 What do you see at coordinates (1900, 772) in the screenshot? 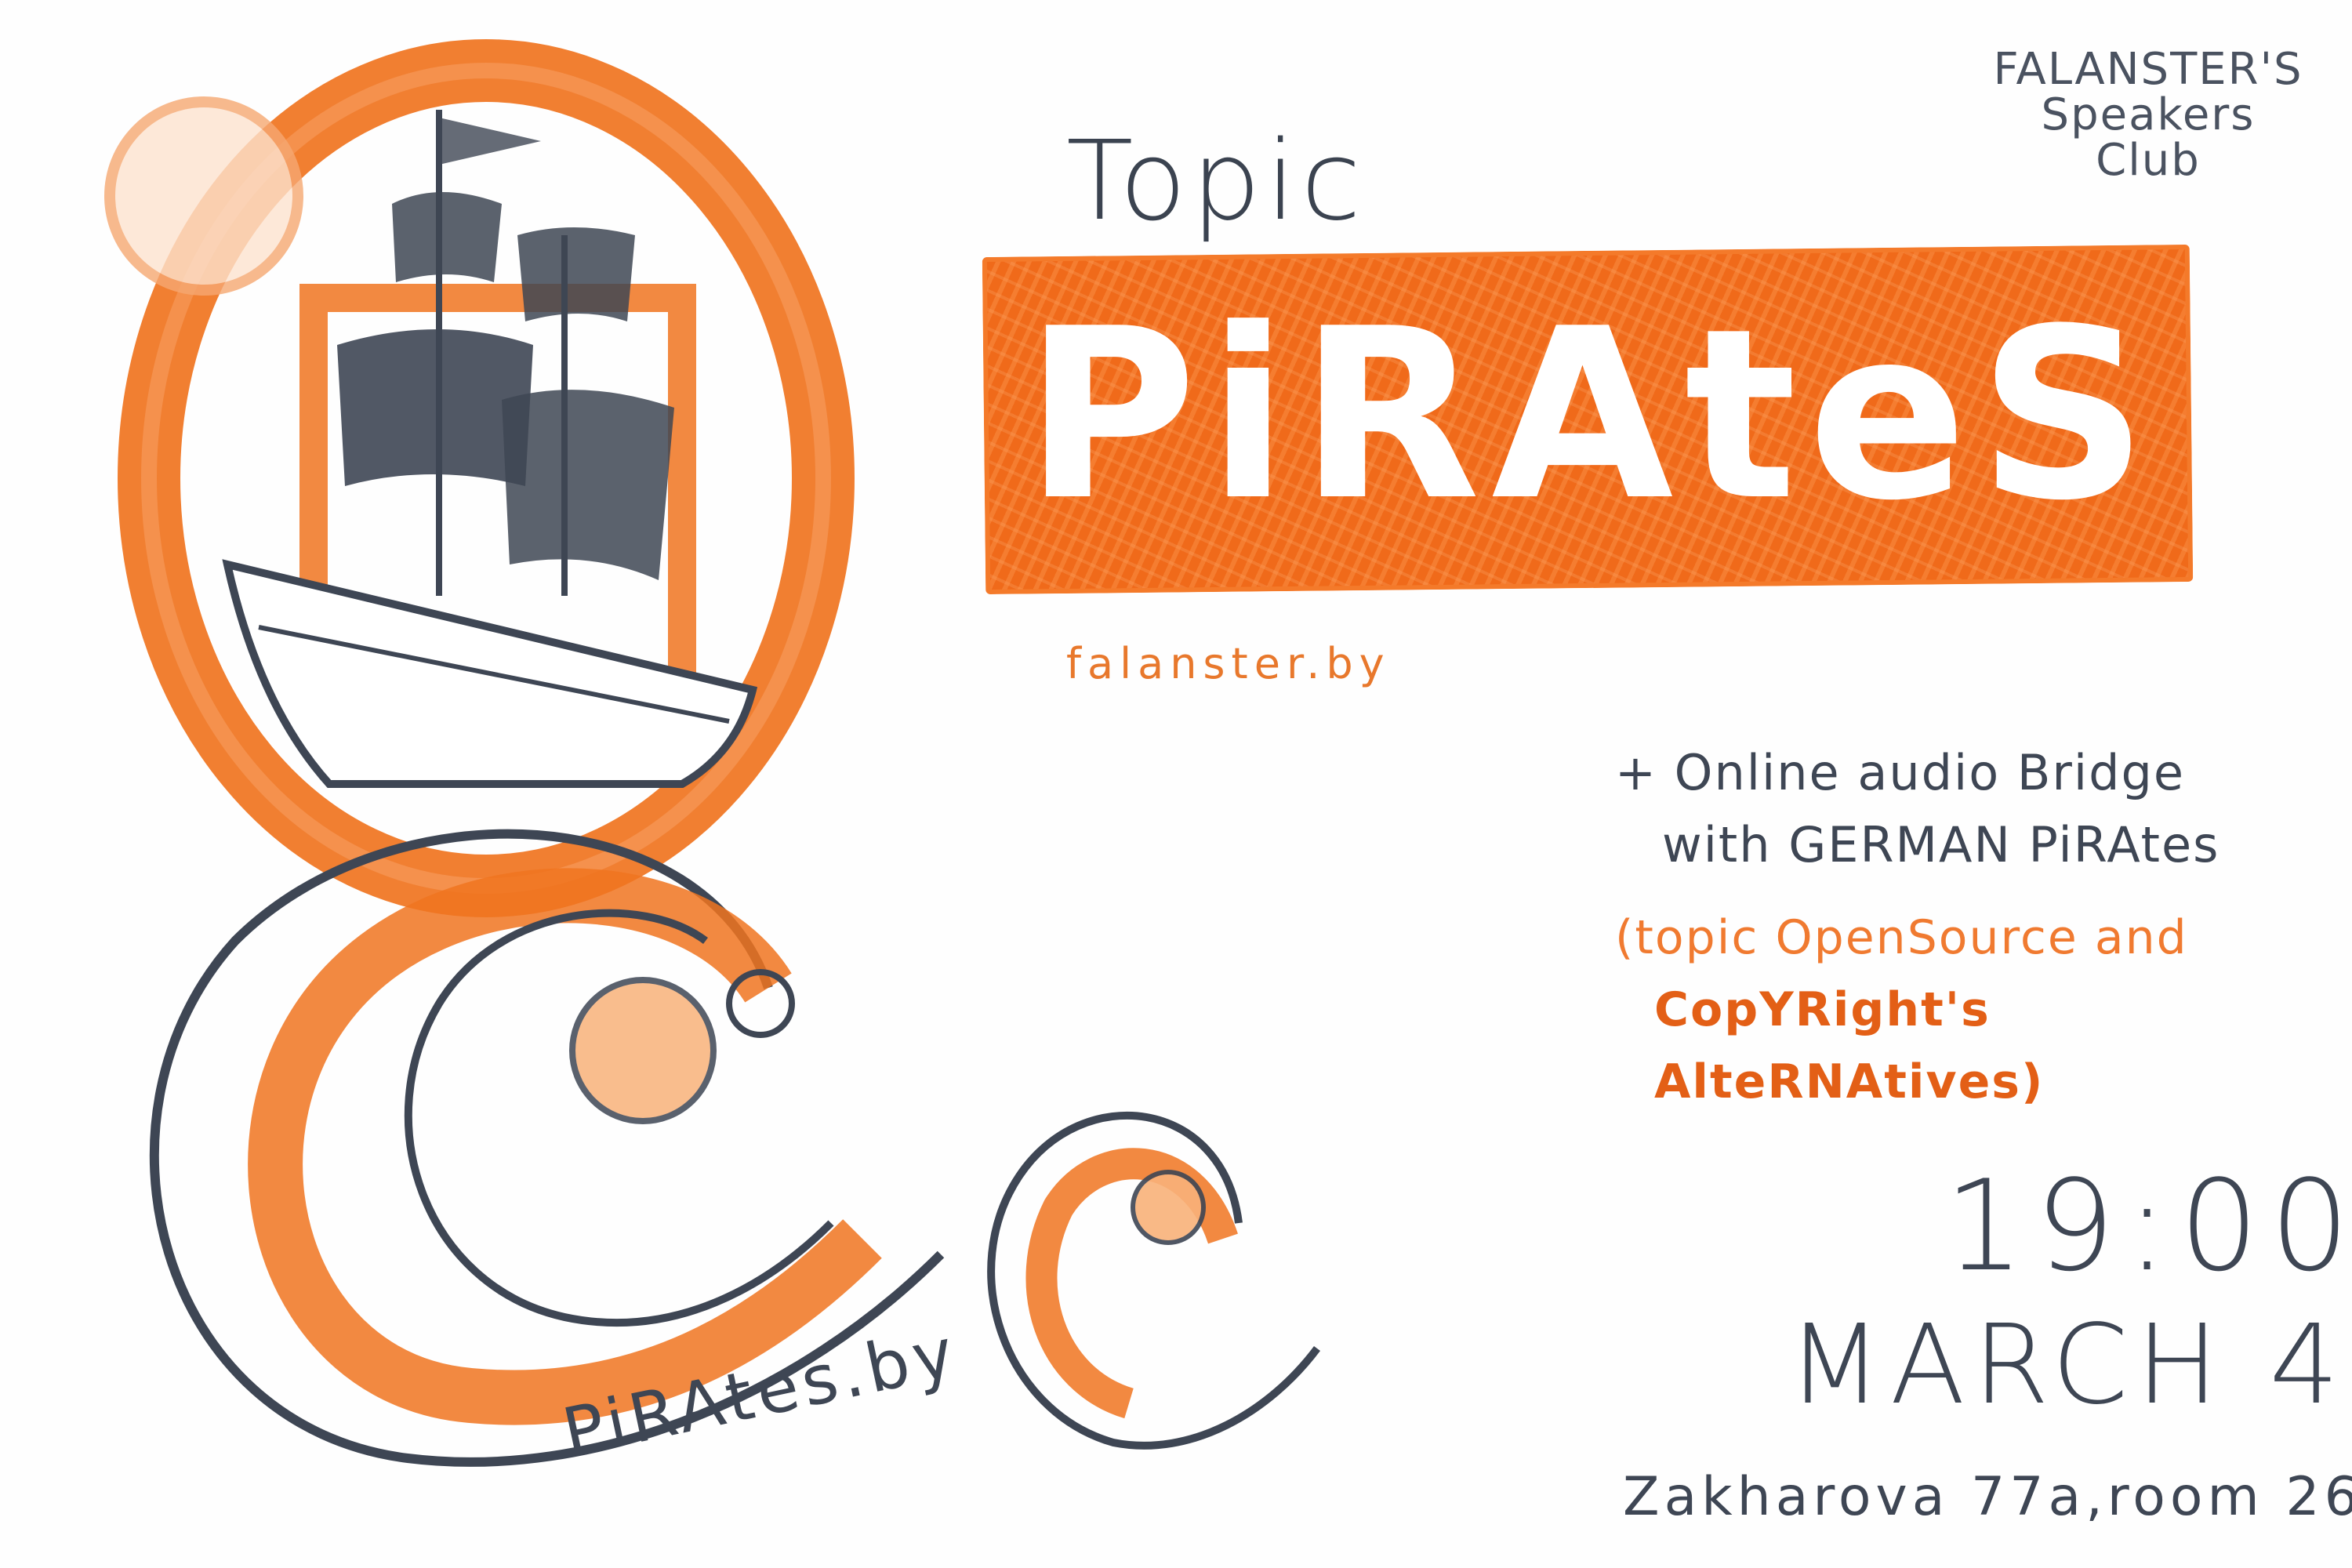
I see `bridge-line-1: + Online audio Bridge` at bounding box center [1900, 772].